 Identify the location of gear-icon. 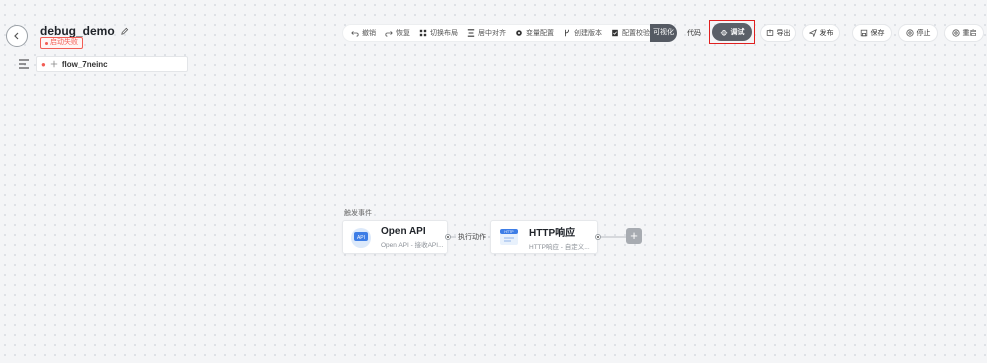
(519, 33).